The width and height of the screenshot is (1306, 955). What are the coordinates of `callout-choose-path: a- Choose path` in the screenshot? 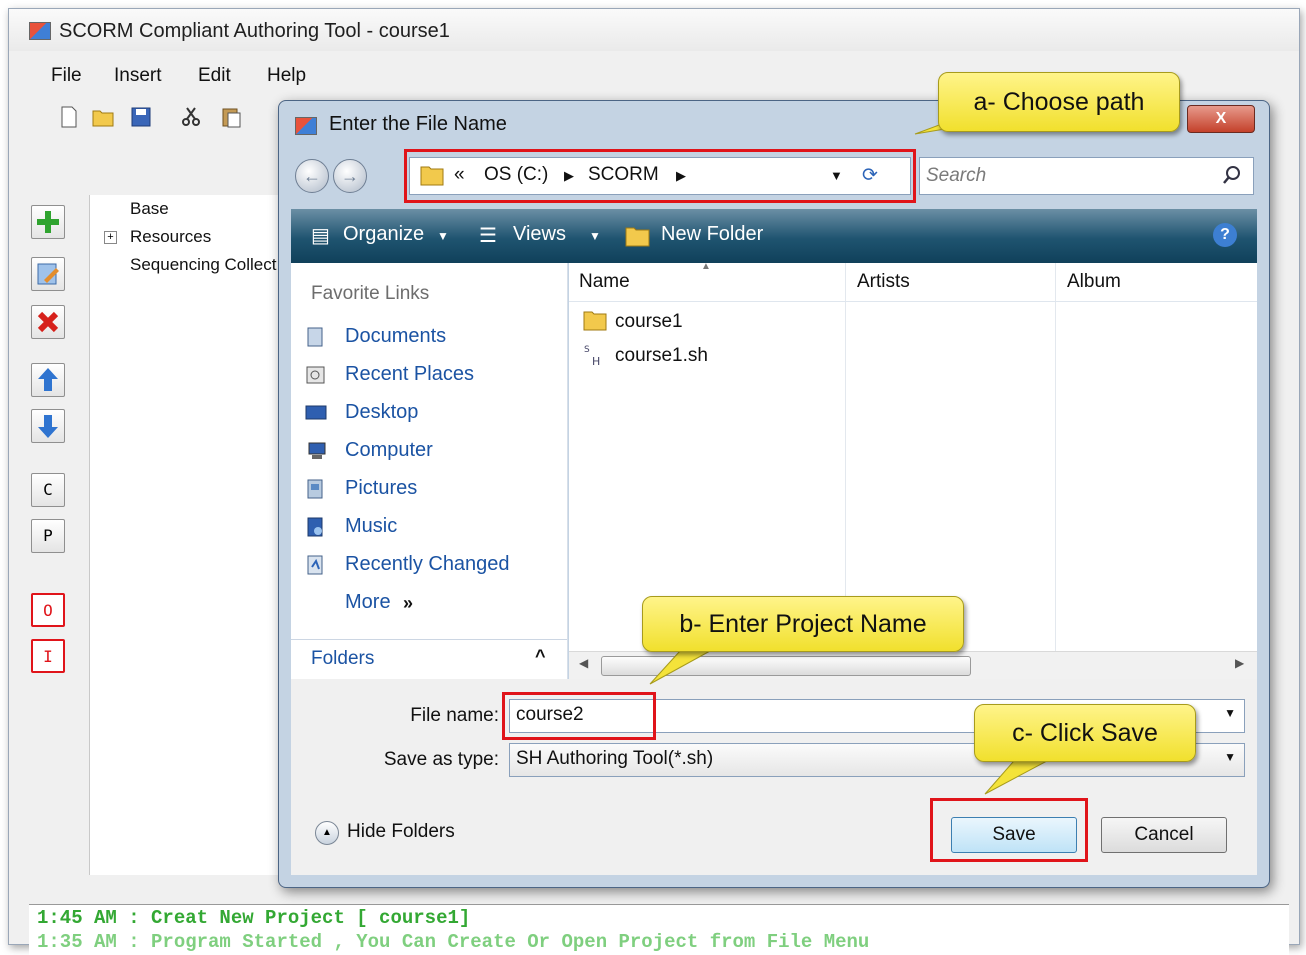 It's located at (1059, 102).